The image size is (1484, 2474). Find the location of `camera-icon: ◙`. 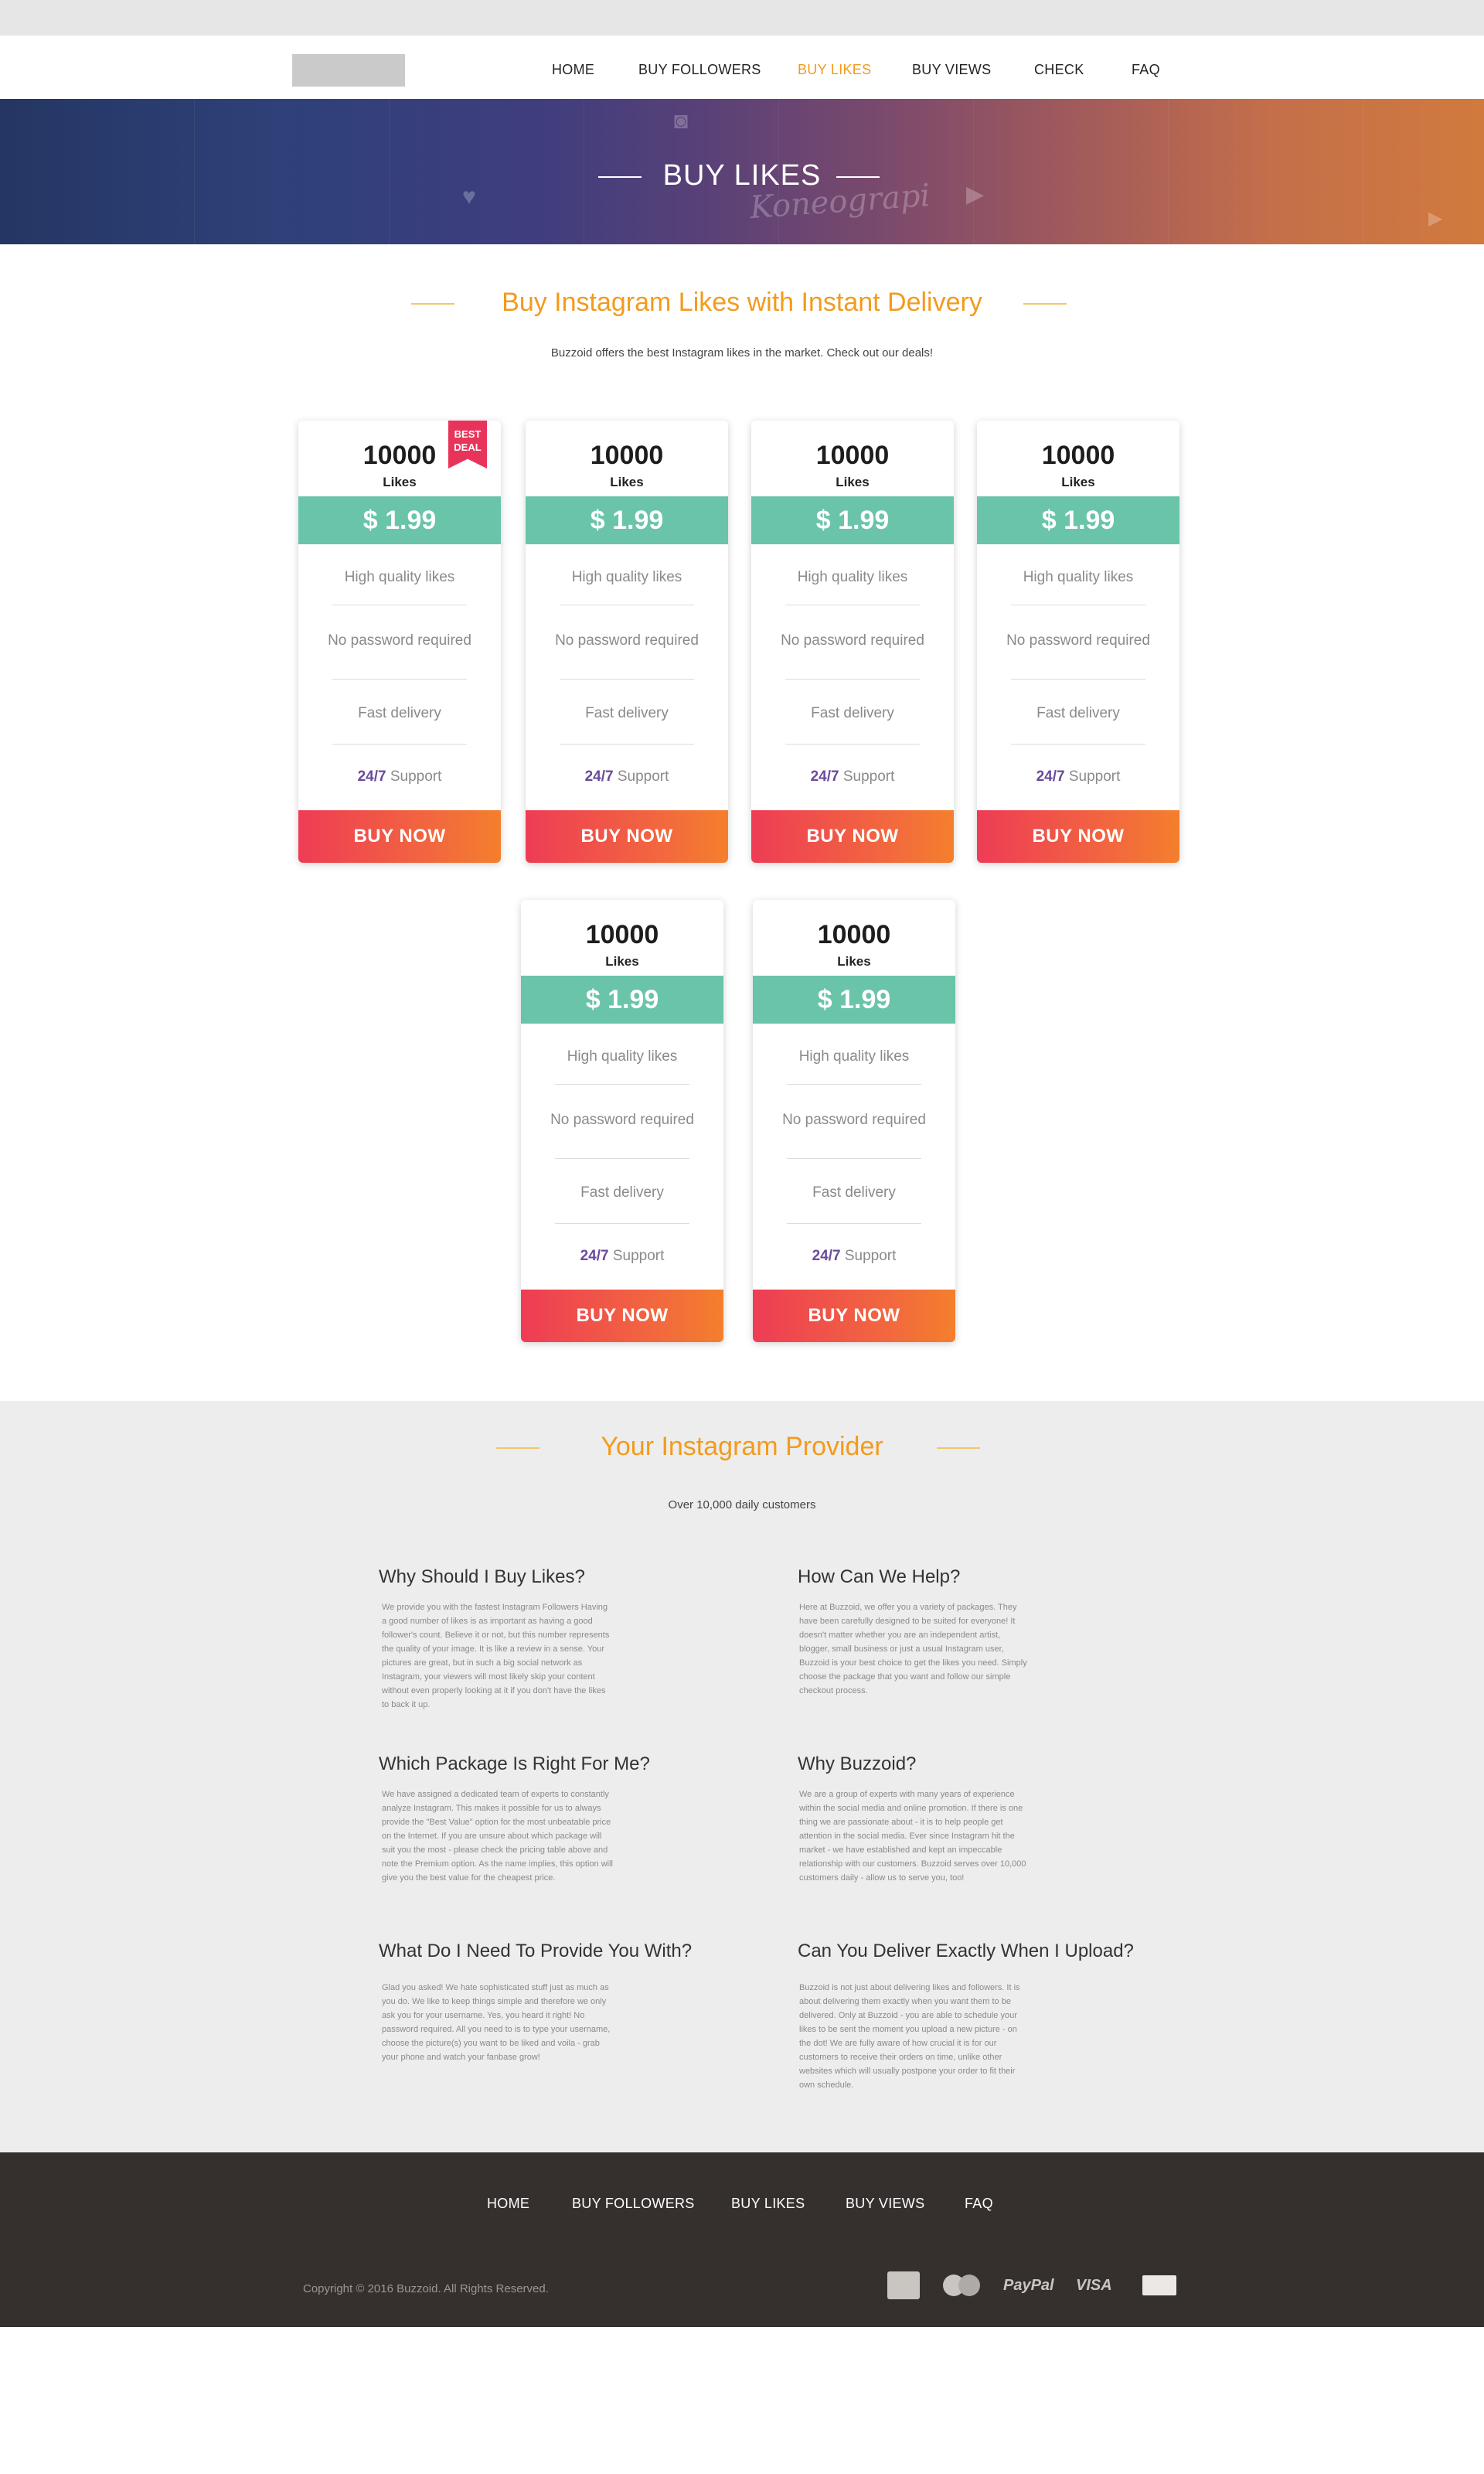

camera-icon: ◙ is located at coordinates (681, 121).